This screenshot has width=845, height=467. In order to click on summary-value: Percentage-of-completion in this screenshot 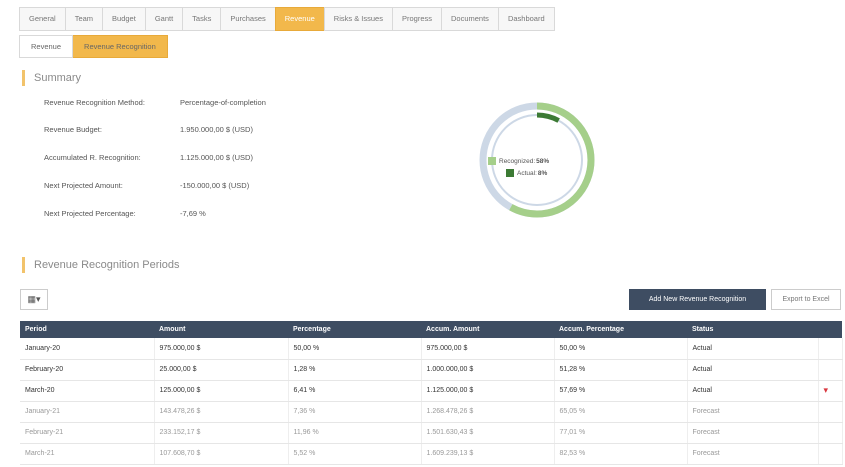, I will do `click(223, 102)`.